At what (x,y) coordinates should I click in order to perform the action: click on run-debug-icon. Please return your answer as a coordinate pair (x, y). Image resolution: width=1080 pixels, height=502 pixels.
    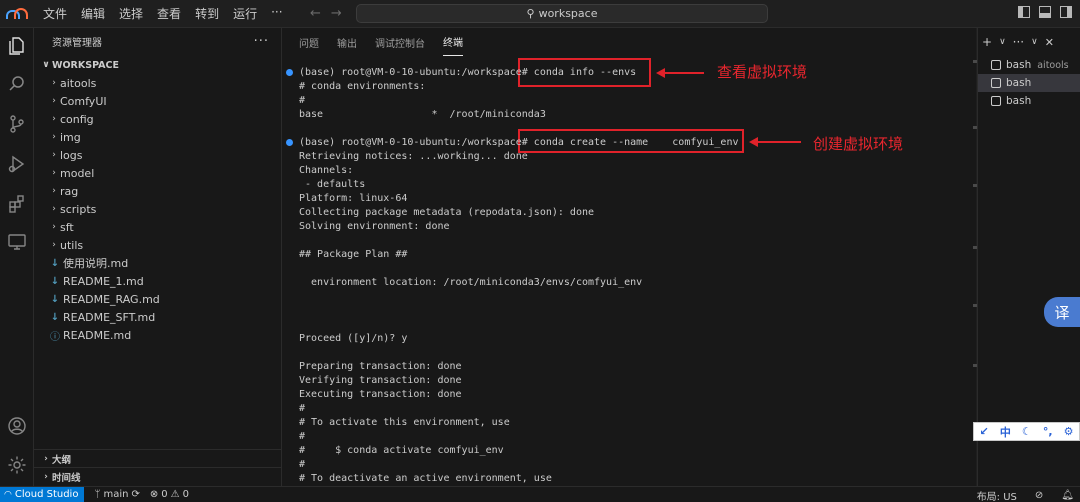
    Looking at the image, I should click on (17, 164).